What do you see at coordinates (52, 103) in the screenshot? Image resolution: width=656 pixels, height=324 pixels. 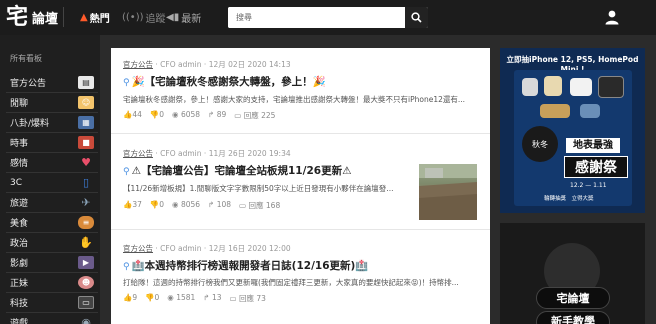 I see `sidebar-item-chat: 閒聊 ☺` at bounding box center [52, 103].